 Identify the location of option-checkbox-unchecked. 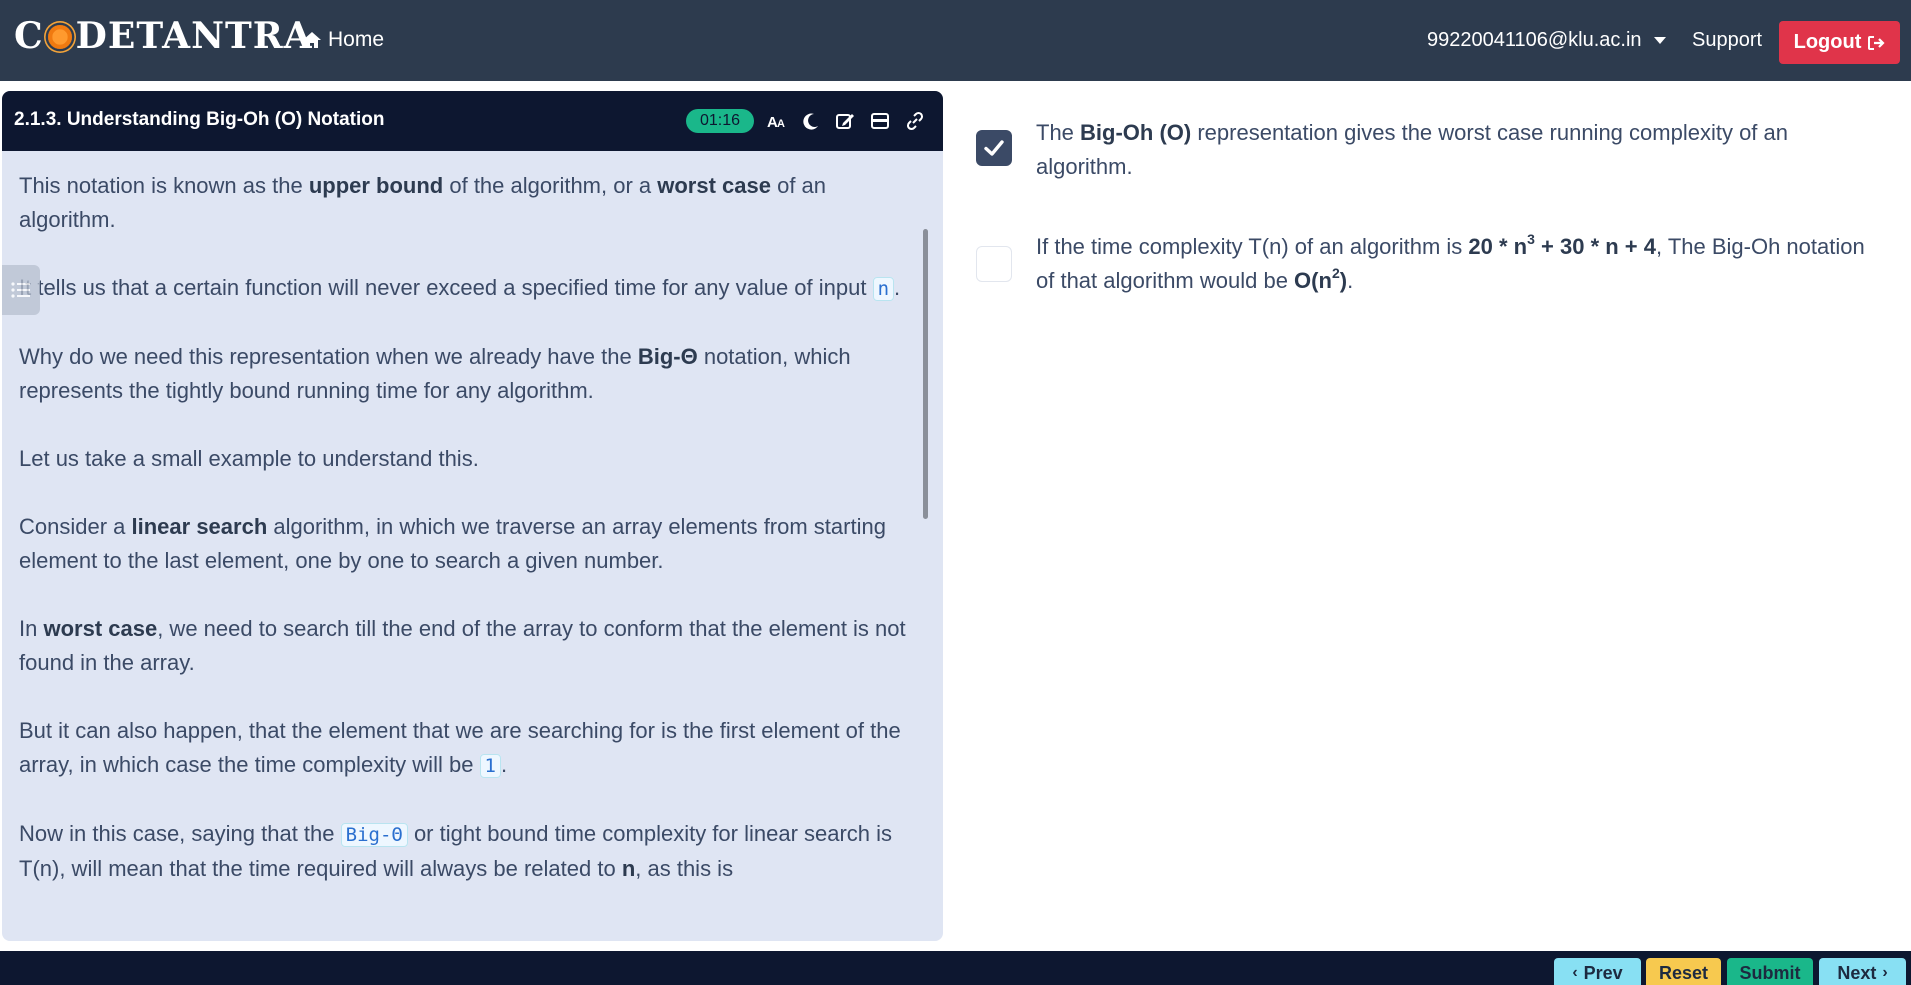
(994, 264).